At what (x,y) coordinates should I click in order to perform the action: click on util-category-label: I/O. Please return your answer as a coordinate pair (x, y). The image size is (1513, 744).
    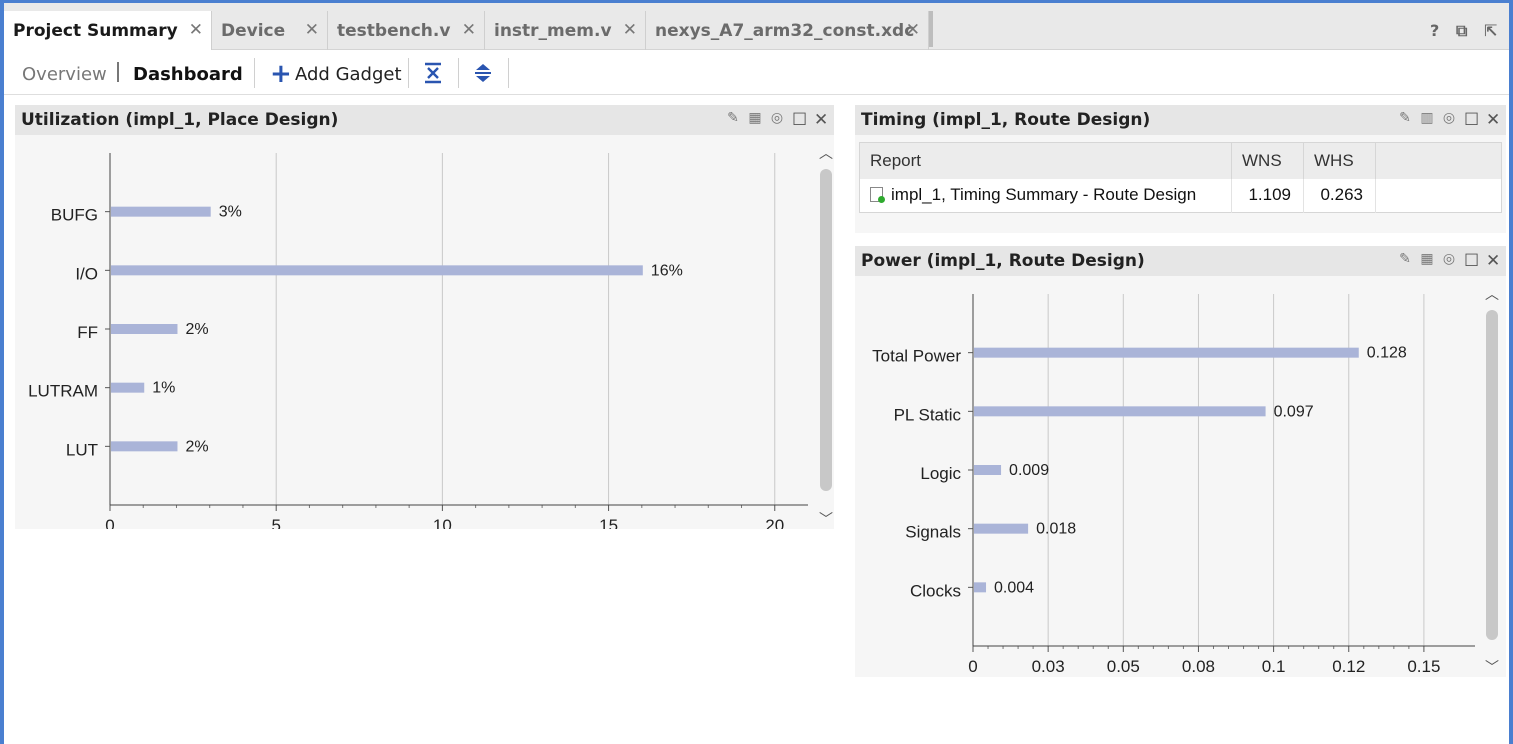
    Looking at the image, I should click on (86, 273).